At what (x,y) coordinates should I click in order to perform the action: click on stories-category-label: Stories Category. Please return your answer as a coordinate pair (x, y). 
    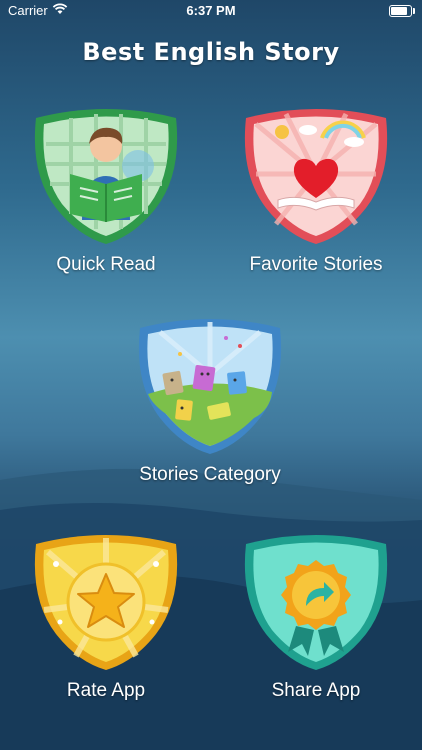
    Looking at the image, I should click on (210, 474).